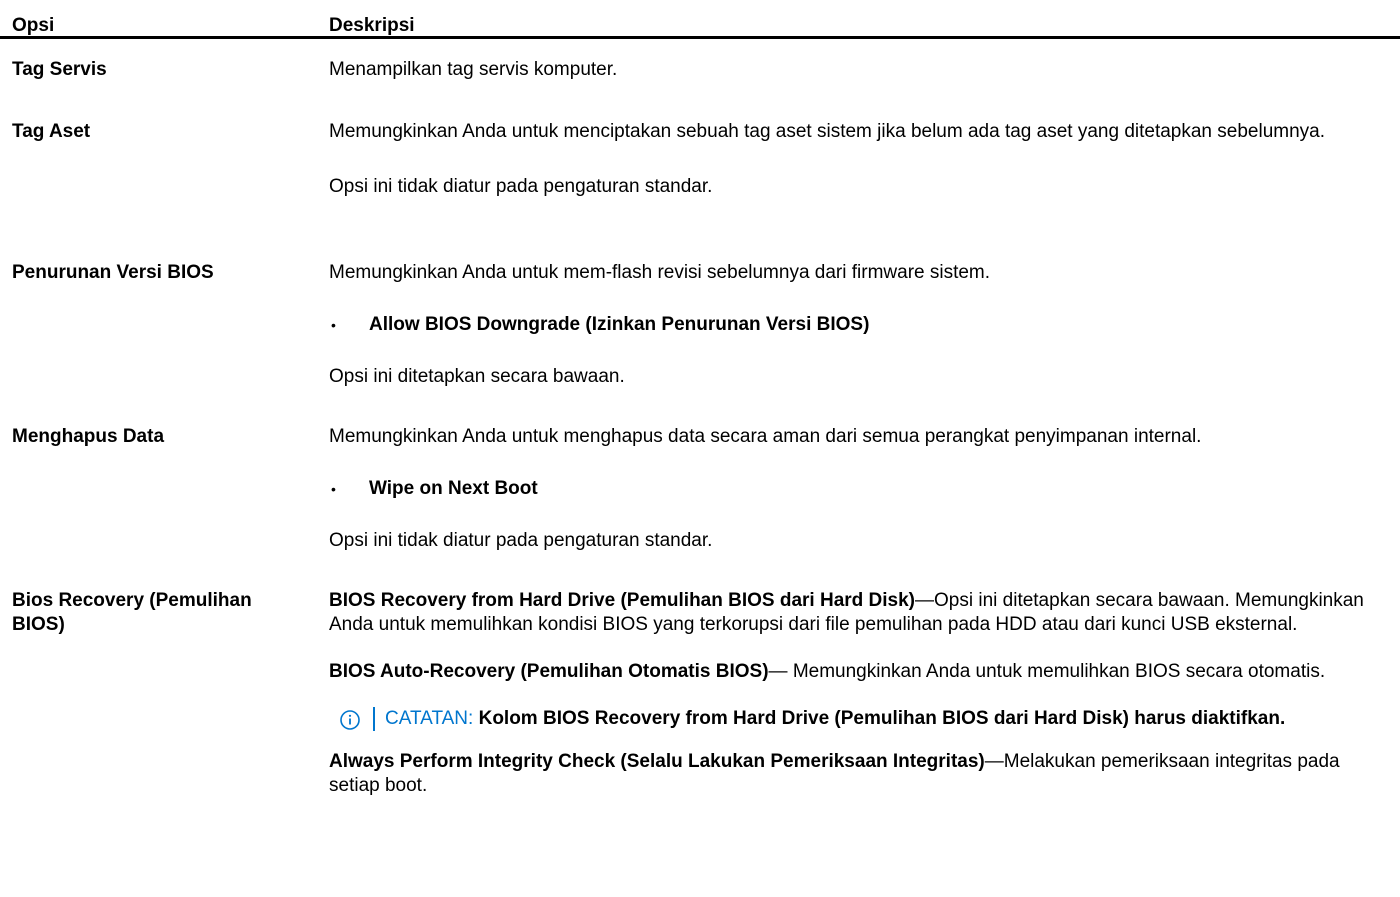  Describe the element at coordinates (700, 19) in the screenshot. I see `table-header: Opsi Deskripsi` at that location.